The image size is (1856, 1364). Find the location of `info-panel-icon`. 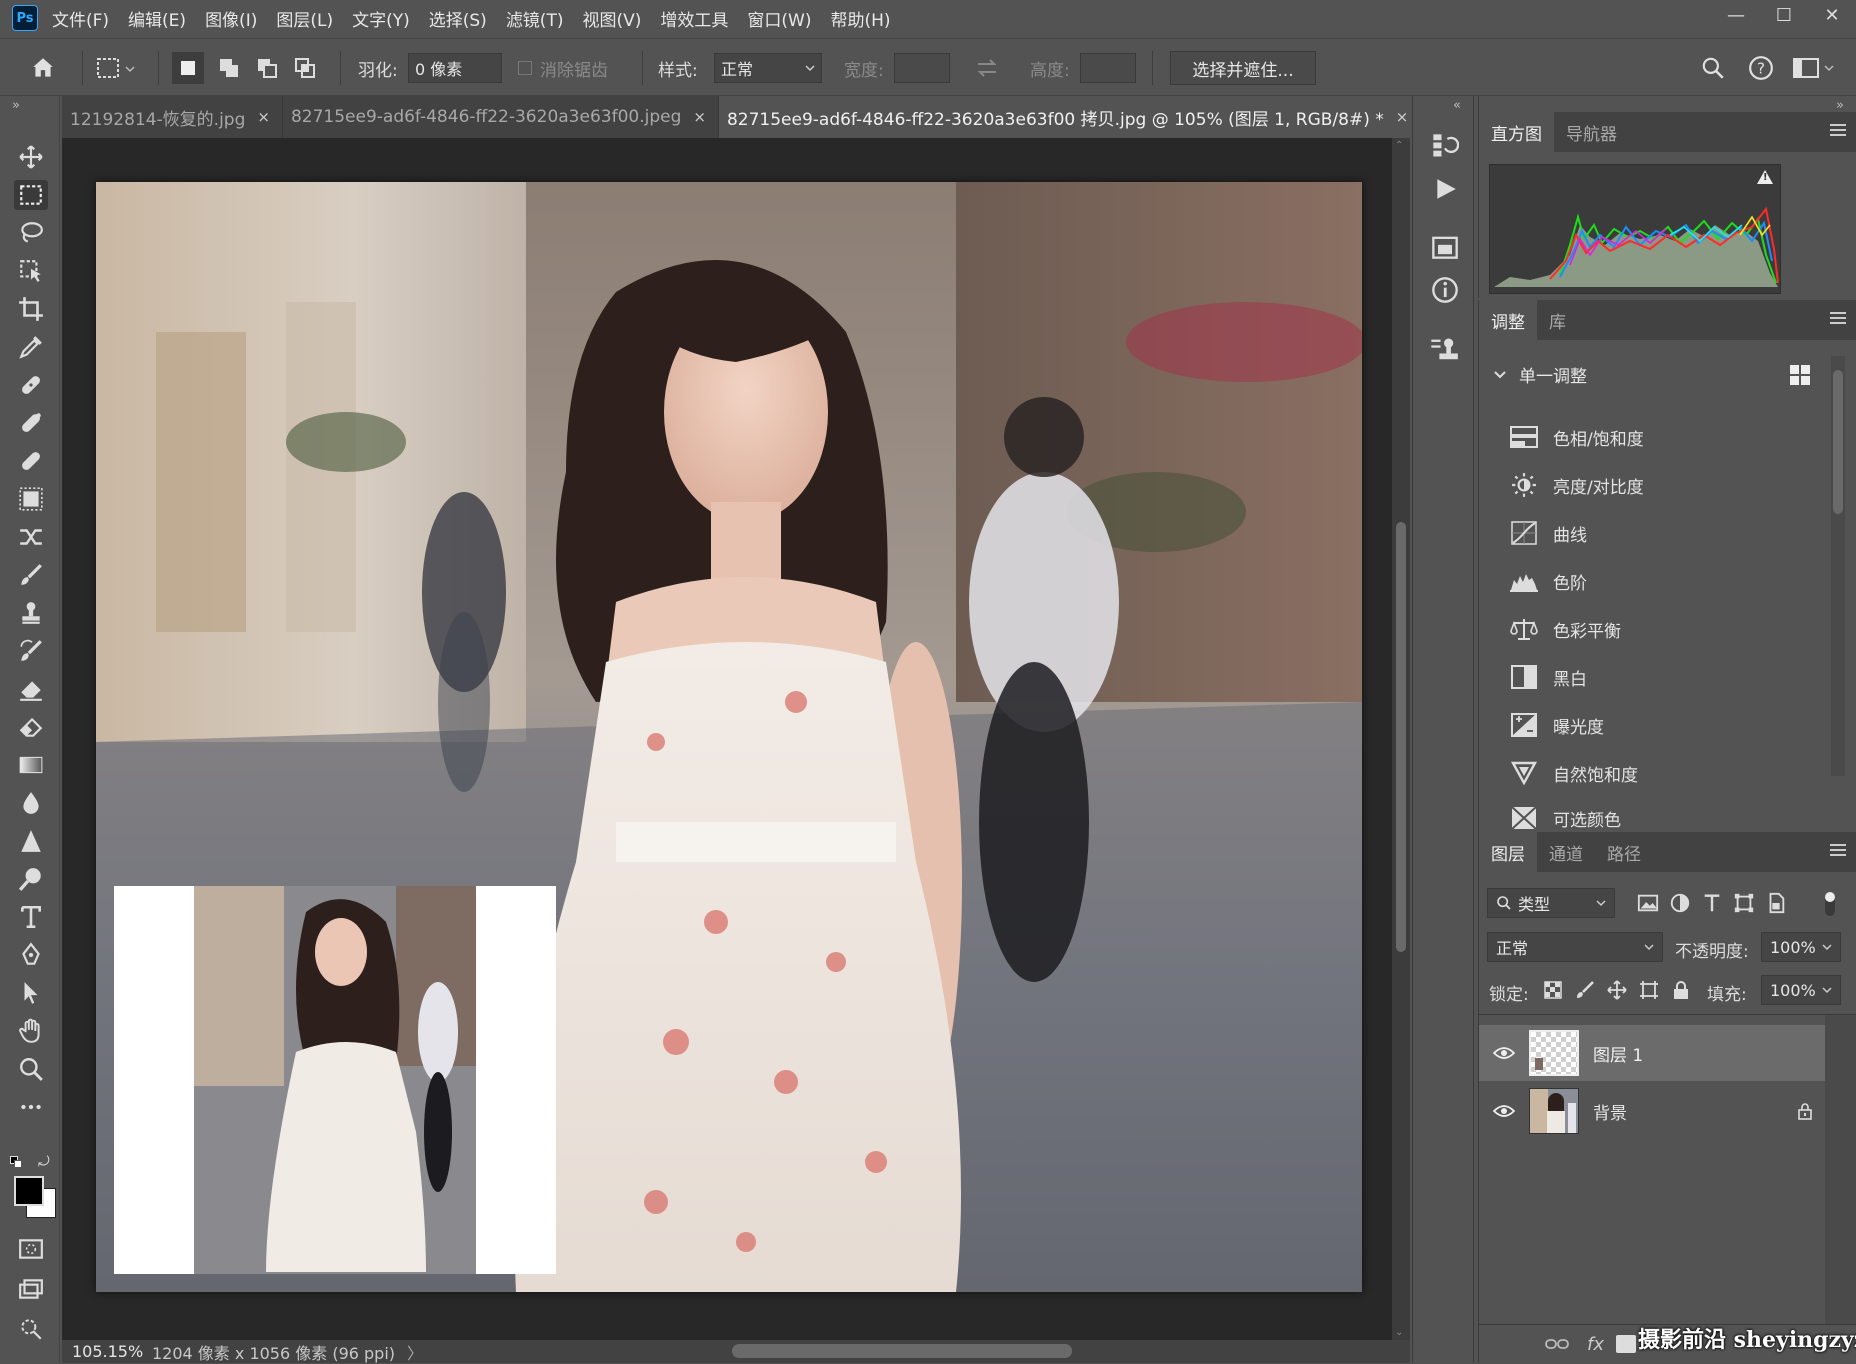

info-panel-icon is located at coordinates (1445, 292).